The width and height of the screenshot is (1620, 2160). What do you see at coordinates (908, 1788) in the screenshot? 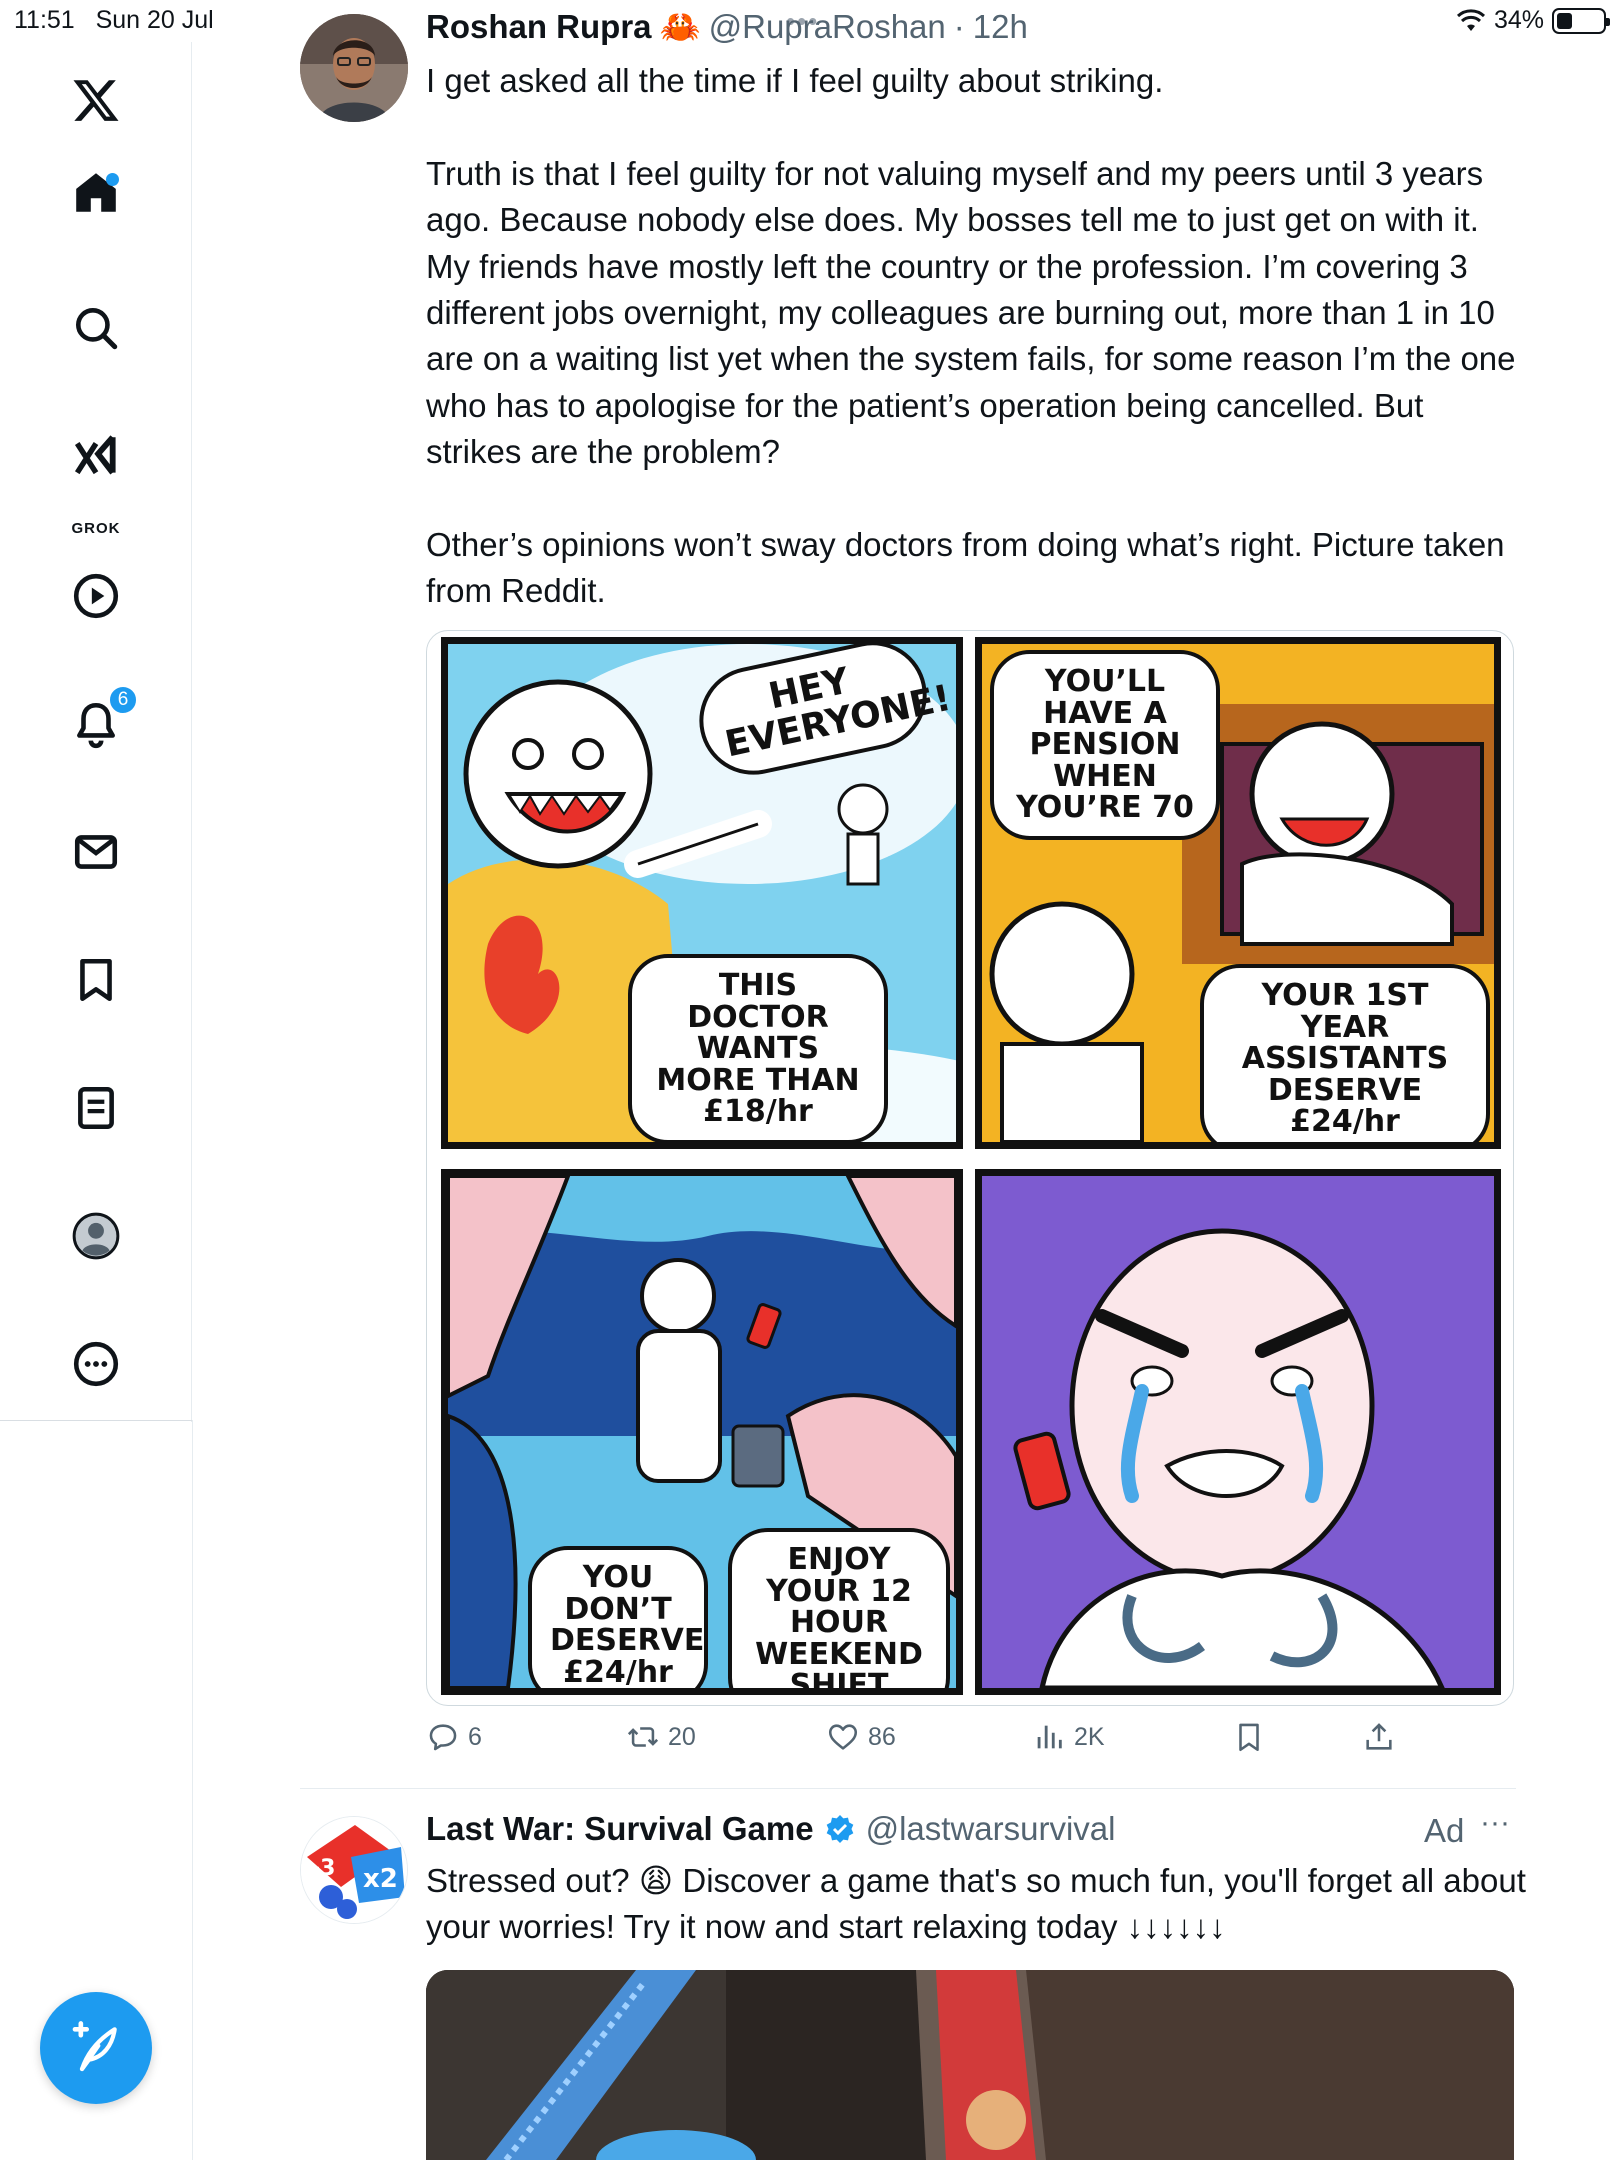
I see `tweet-divider` at bounding box center [908, 1788].